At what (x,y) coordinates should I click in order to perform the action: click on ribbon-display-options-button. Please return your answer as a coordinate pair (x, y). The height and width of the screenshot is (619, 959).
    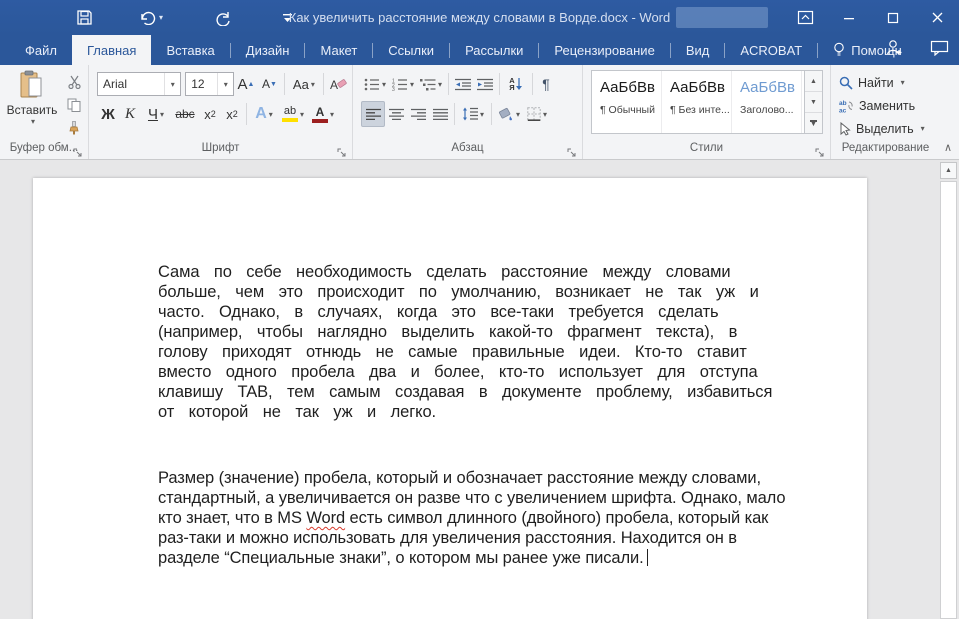
    Looking at the image, I should click on (805, 17).